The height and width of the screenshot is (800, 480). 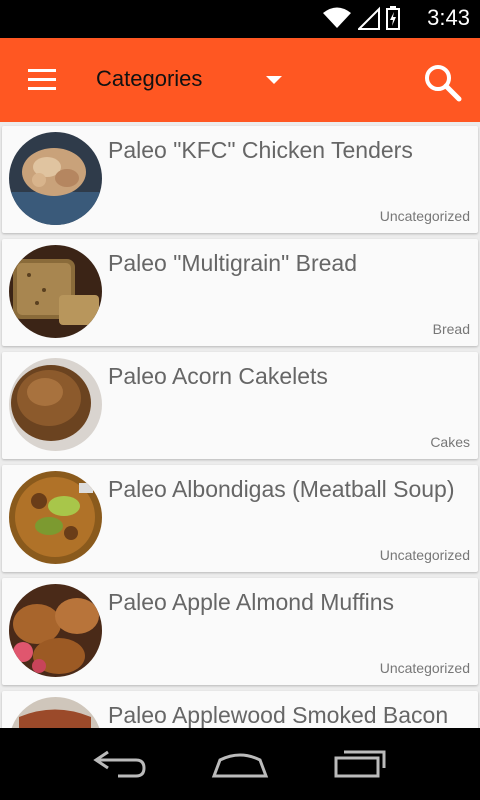 I want to click on recipe-title: Paleo Albondigas (Meatball Soup), so click(x=281, y=489).